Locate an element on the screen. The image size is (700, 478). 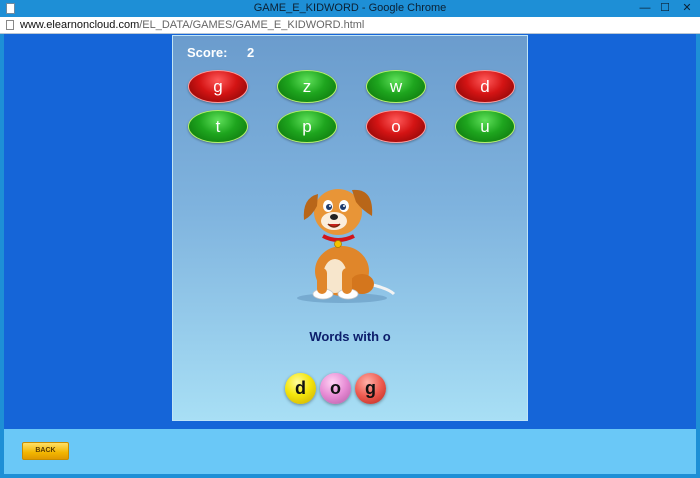
footer-bar: BACK is located at coordinates (350, 451).